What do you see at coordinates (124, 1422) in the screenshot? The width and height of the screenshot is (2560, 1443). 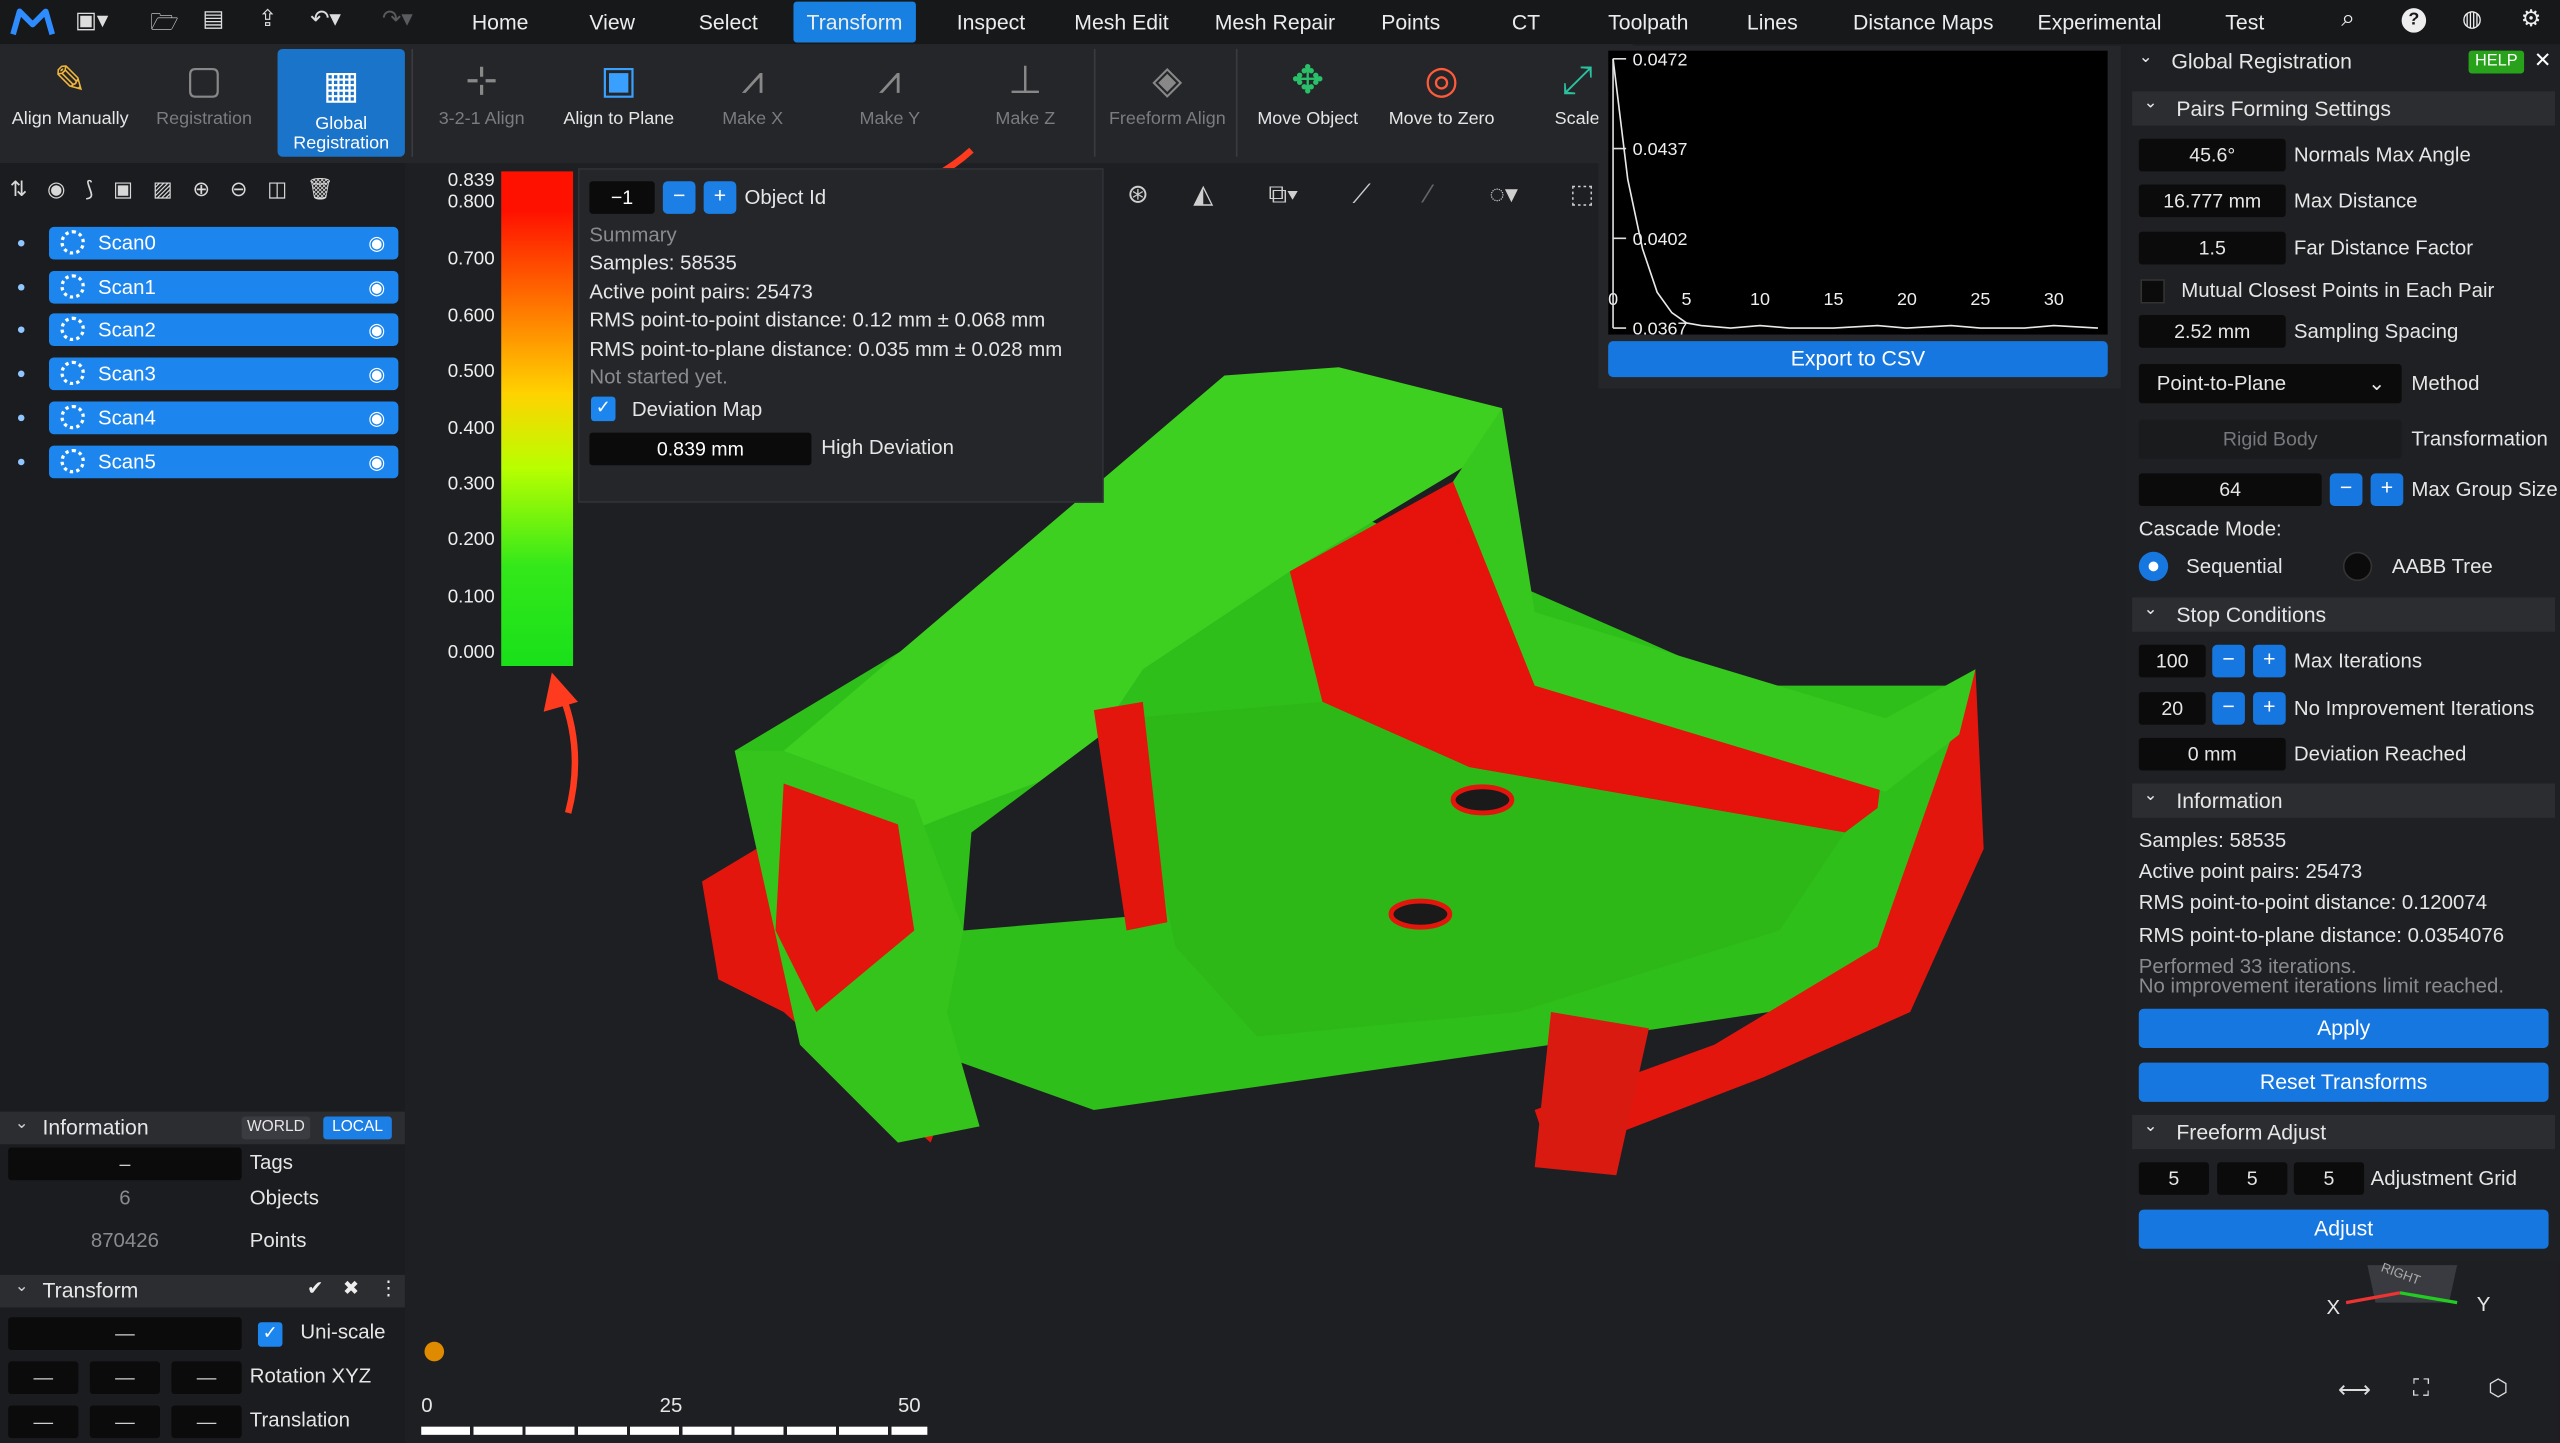 I see `translation-y-field: —` at bounding box center [124, 1422].